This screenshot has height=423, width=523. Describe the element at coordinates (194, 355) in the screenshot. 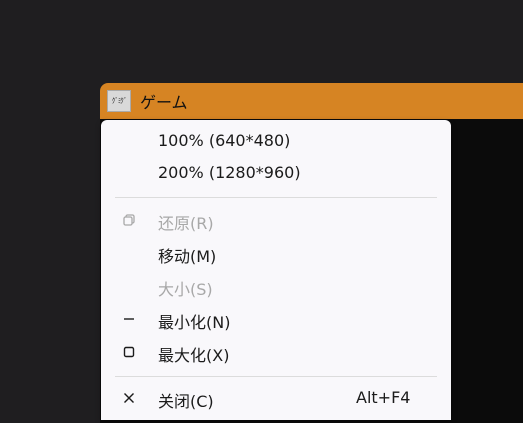

I see `menu-item-label: 最大化(X)` at that location.